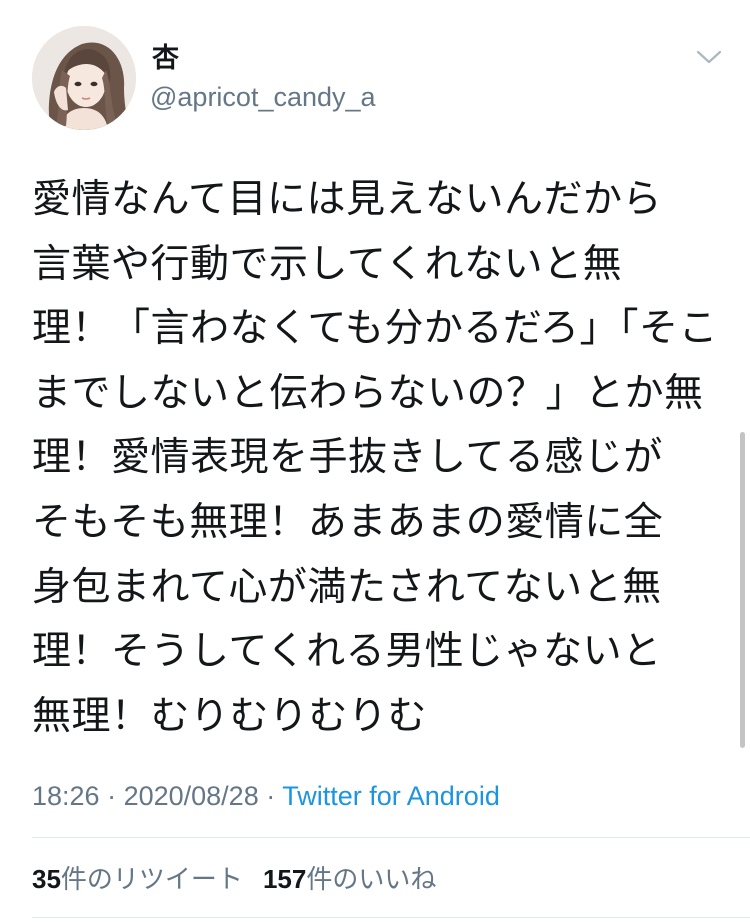 This screenshot has height=922, width=750. What do you see at coordinates (263, 97) in the screenshot?
I see `user-handle: @apricot_candy_a` at bounding box center [263, 97].